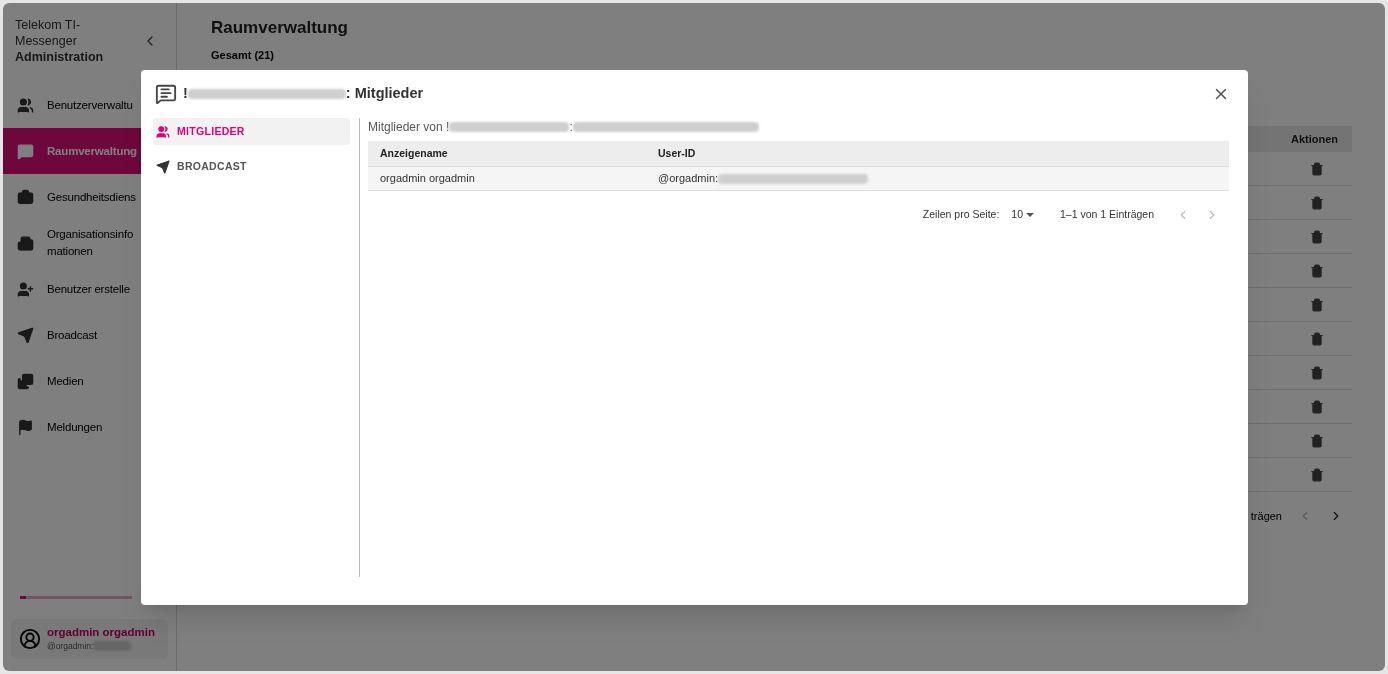 The height and width of the screenshot is (674, 1388). Describe the element at coordinates (89, 335) in the screenshot. I see `nav-item: Broadcast` at that location.